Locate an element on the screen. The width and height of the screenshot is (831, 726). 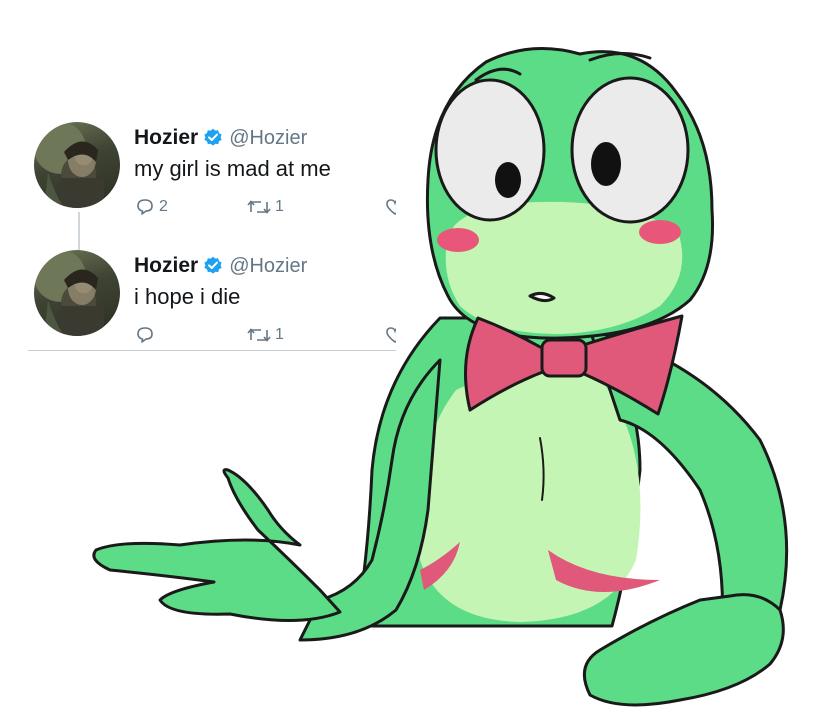
frog-left-cheek is located at coordinates (458, 240).